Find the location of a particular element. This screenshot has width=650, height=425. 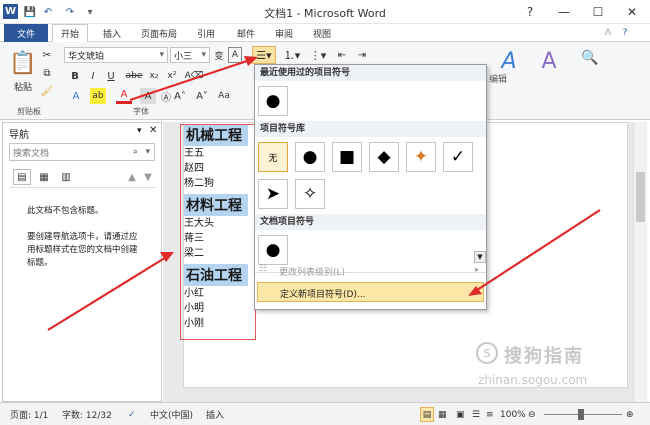

proofing-icon: ✓ is located at coordinates (132, 414).